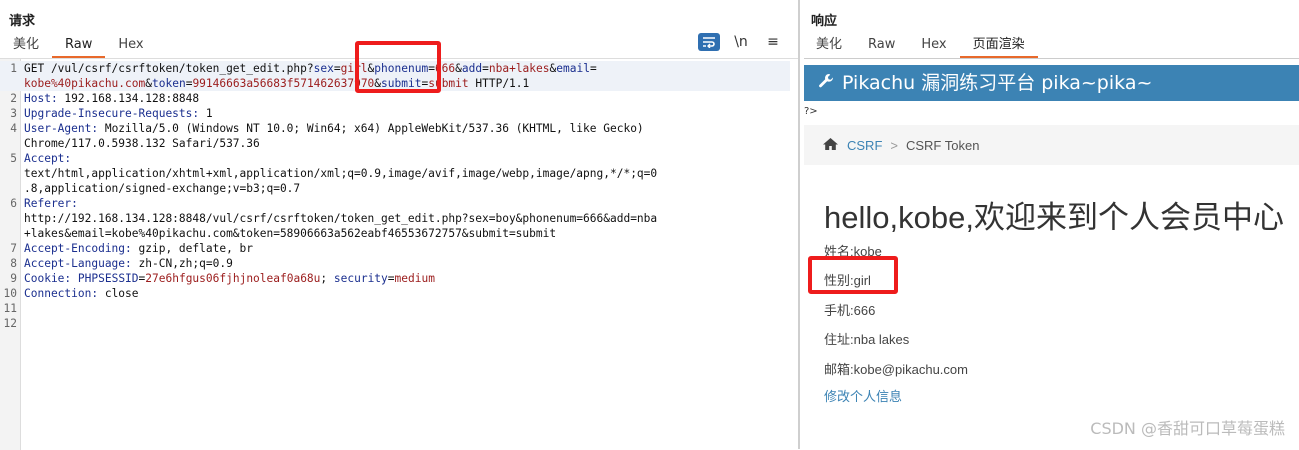 The width and height of the screenshot is (1299, 450). I want to click on header-name: Accept-Encoding:, so click(78, 248).